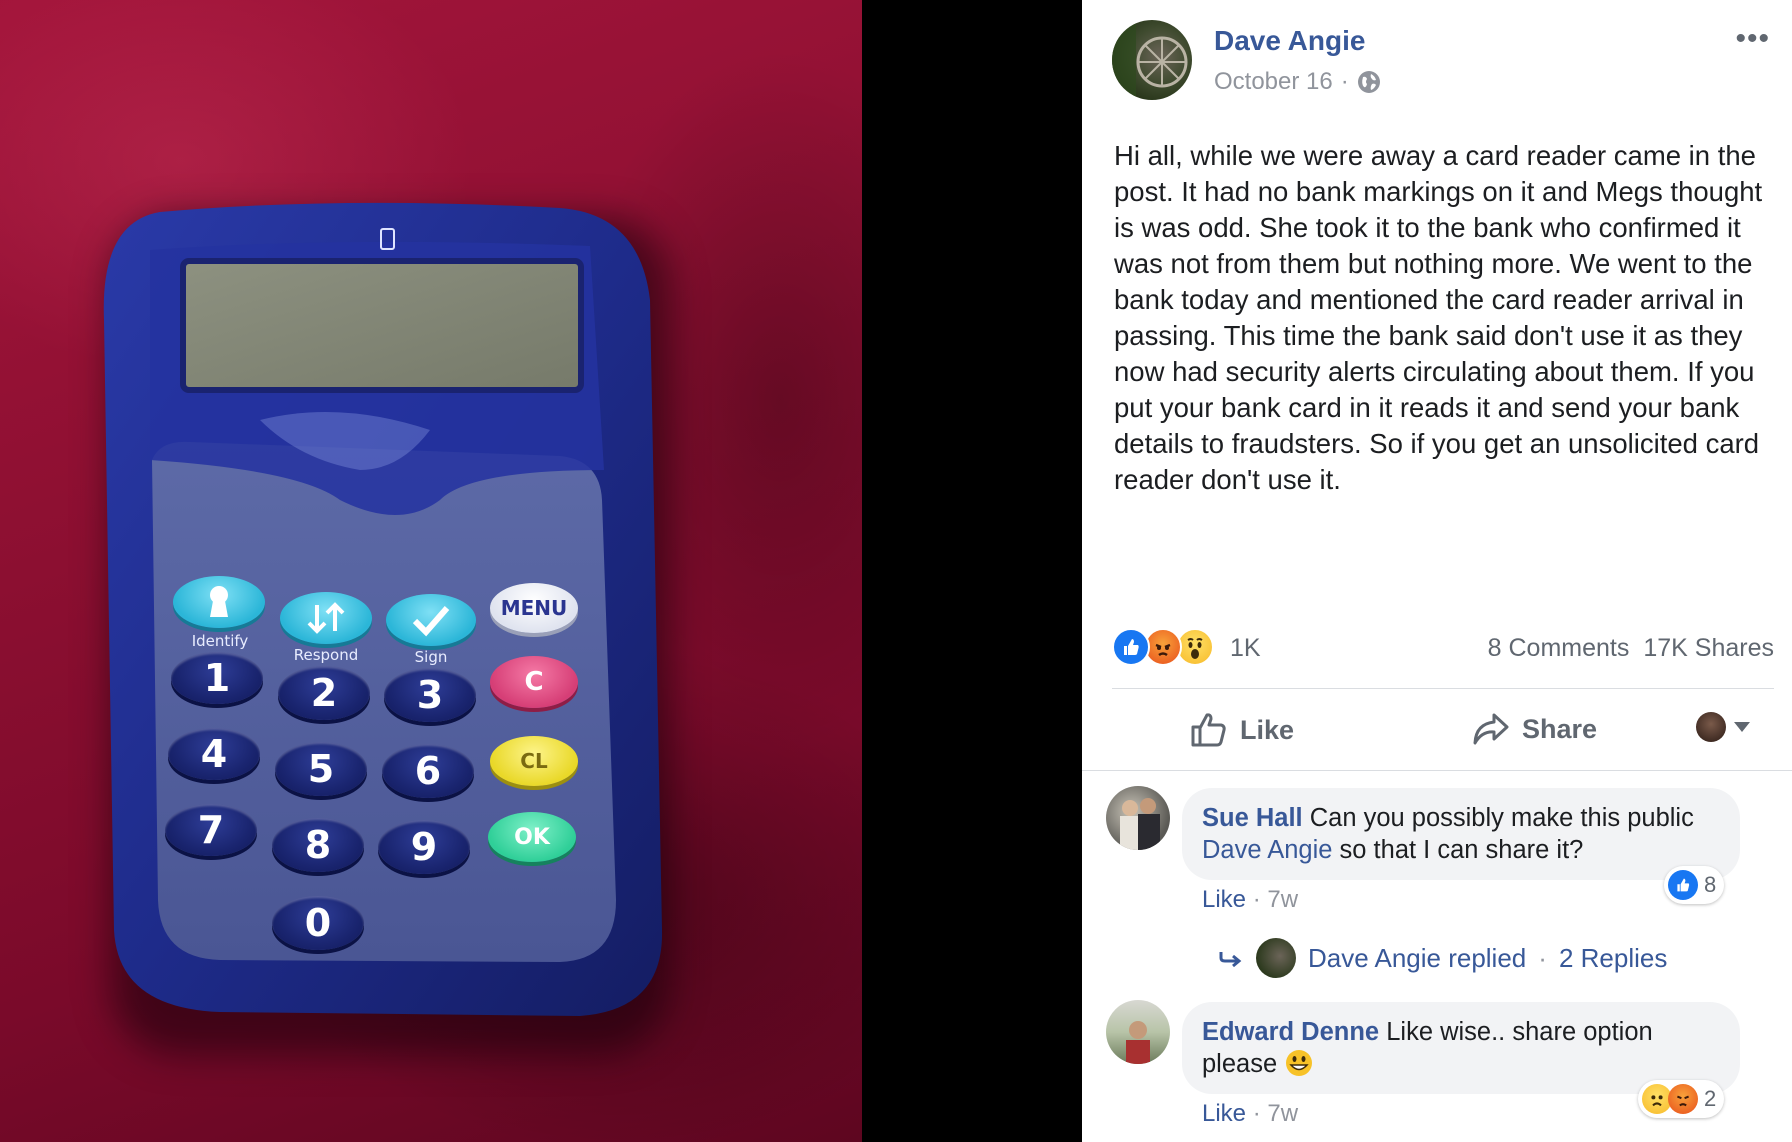  I want to click on post-actions-bar: Like Share, so click(1437, 731).